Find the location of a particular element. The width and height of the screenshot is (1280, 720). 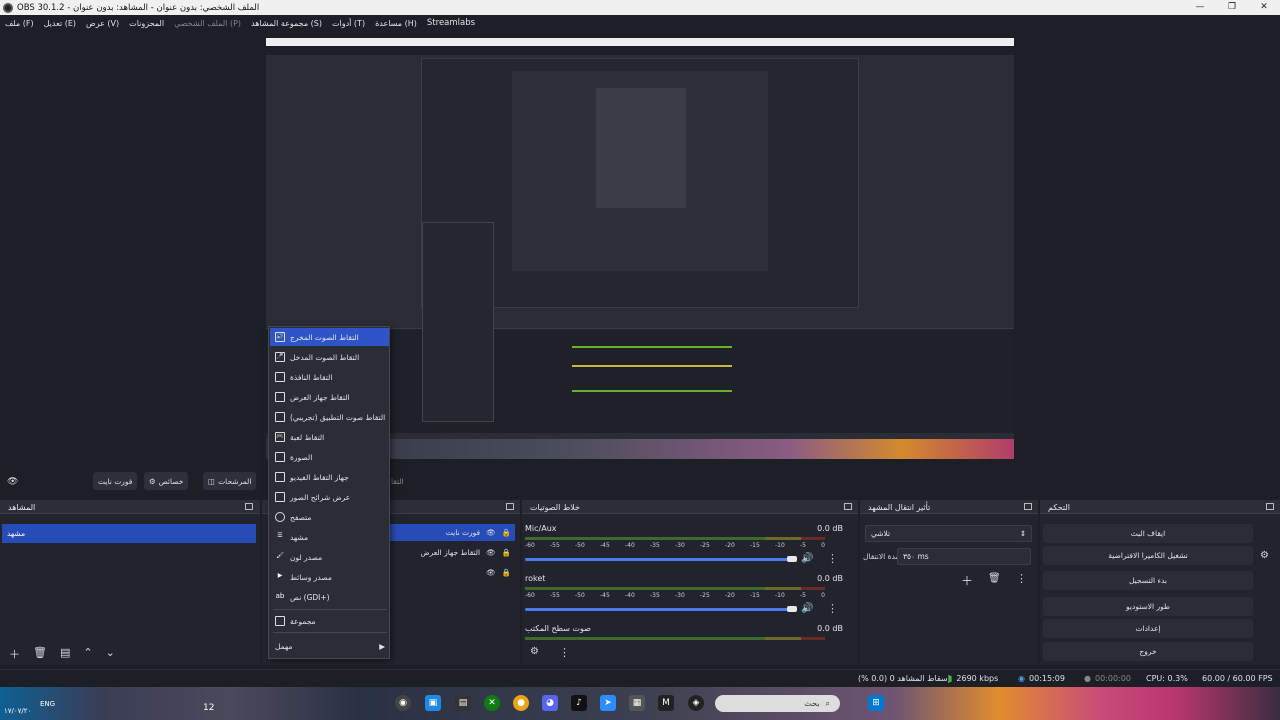

source-item: التقاط جهاز العرض 👁 🔒 is located at coordinates (452, 552).